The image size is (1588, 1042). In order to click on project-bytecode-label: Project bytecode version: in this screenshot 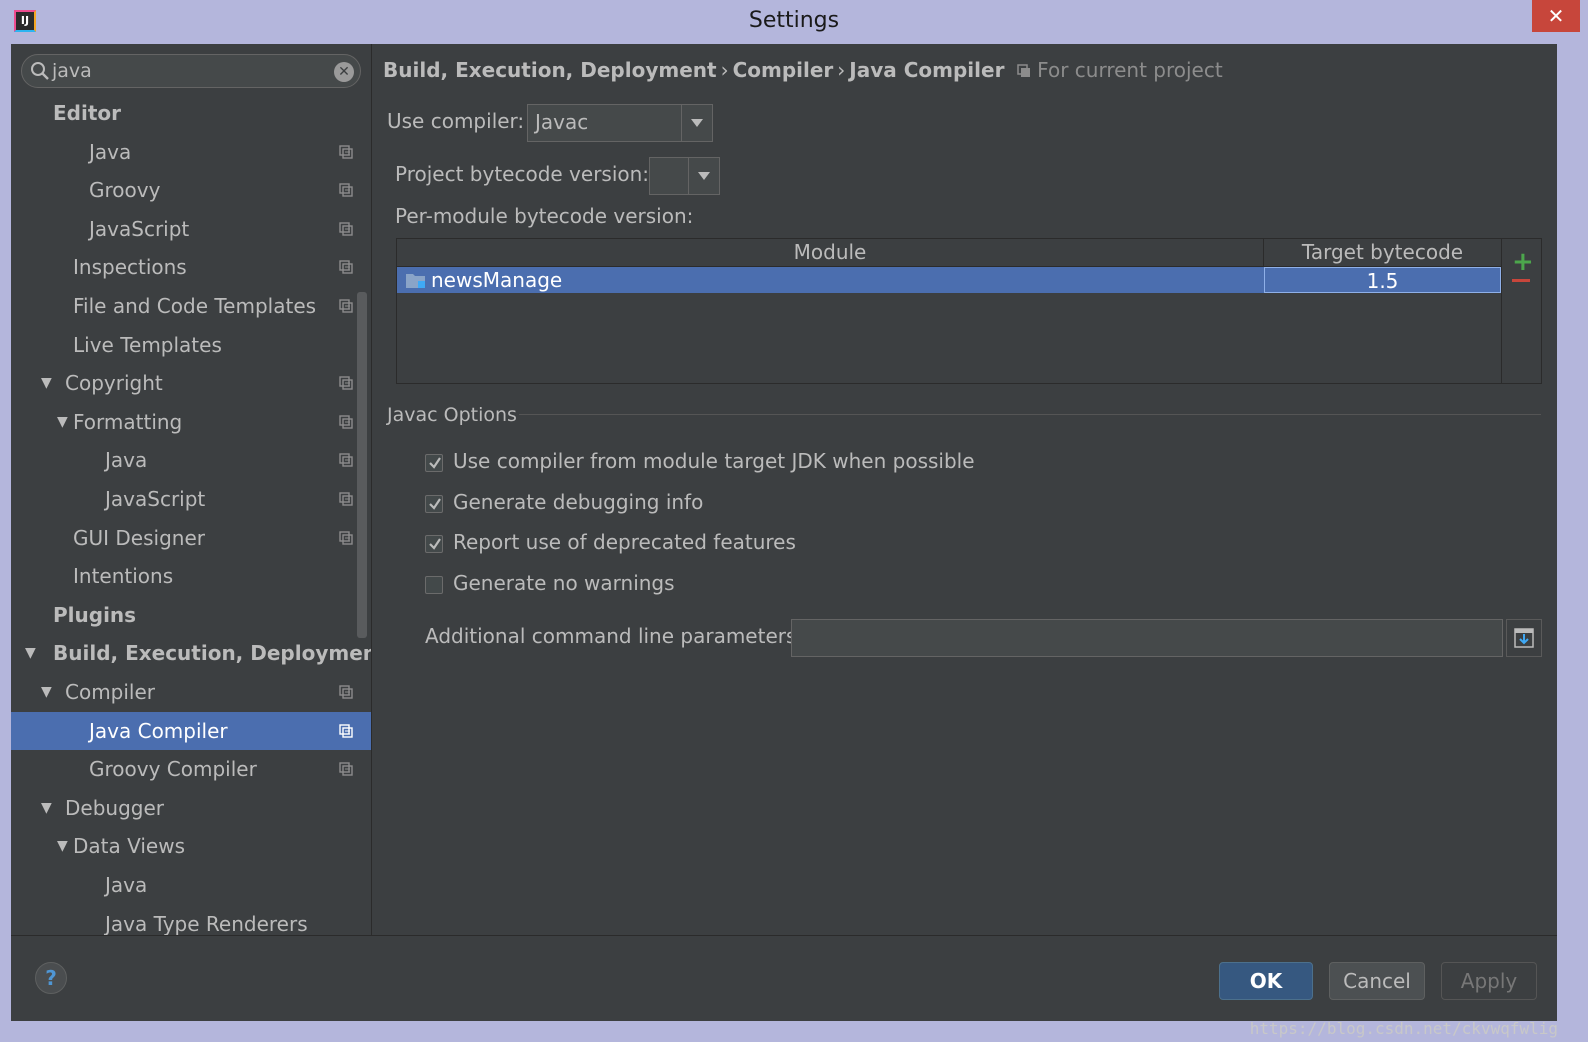, I will do `click(522, 174)`.